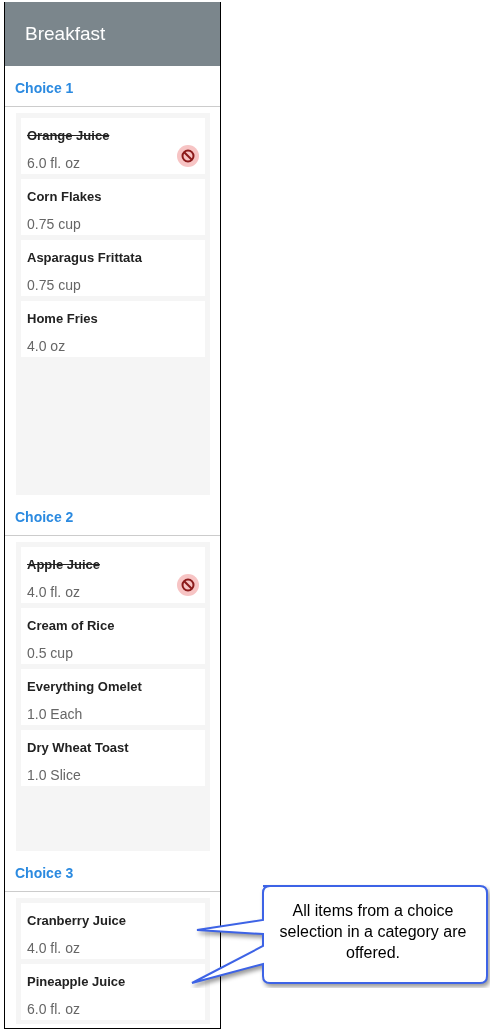 This screenshot has width=490, height=1030. I want to click on item-card: Corn Flakes 0.75 cup, so click(113, 207).